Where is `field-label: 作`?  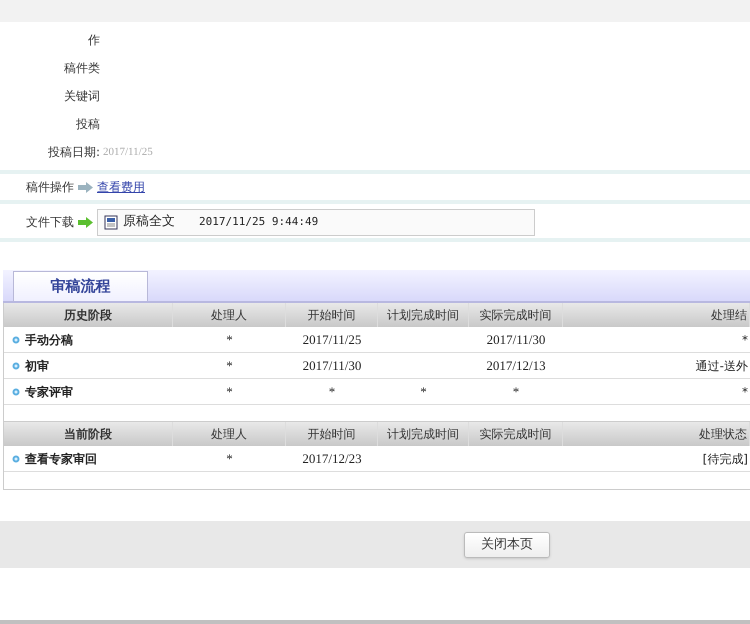 field-label: 作 is located at coordinates (93, 40).